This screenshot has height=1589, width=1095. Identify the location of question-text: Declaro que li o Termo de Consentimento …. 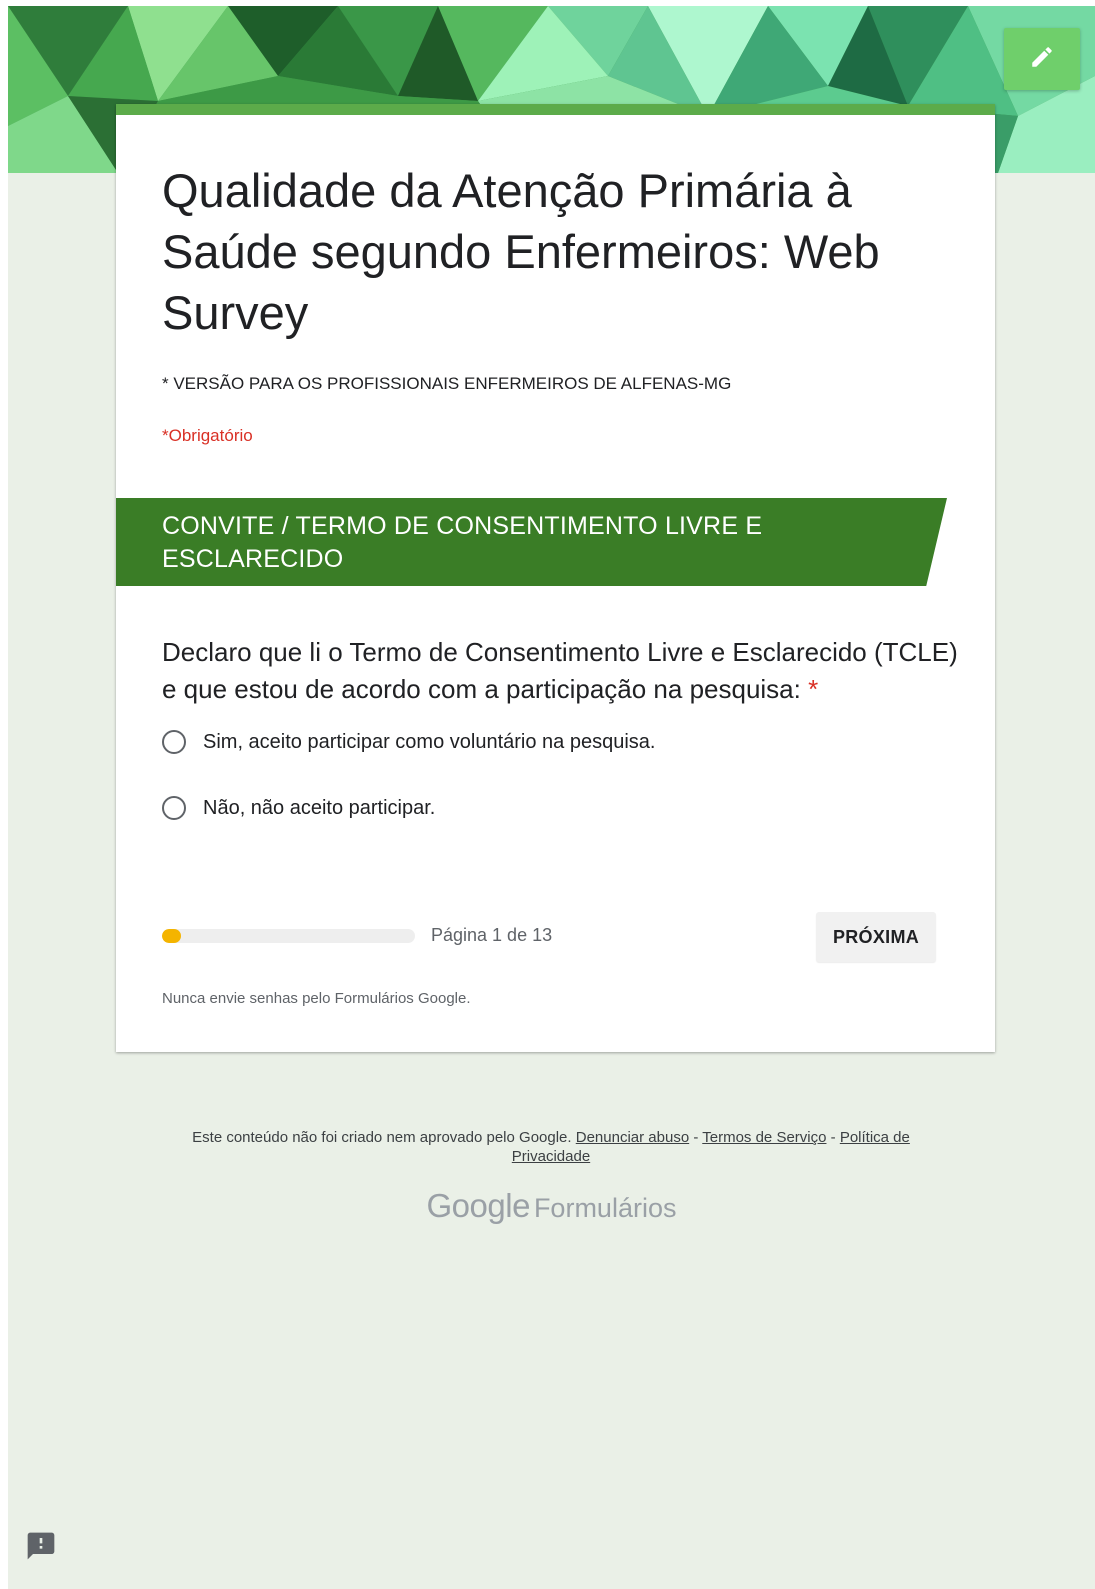
(560, 670).